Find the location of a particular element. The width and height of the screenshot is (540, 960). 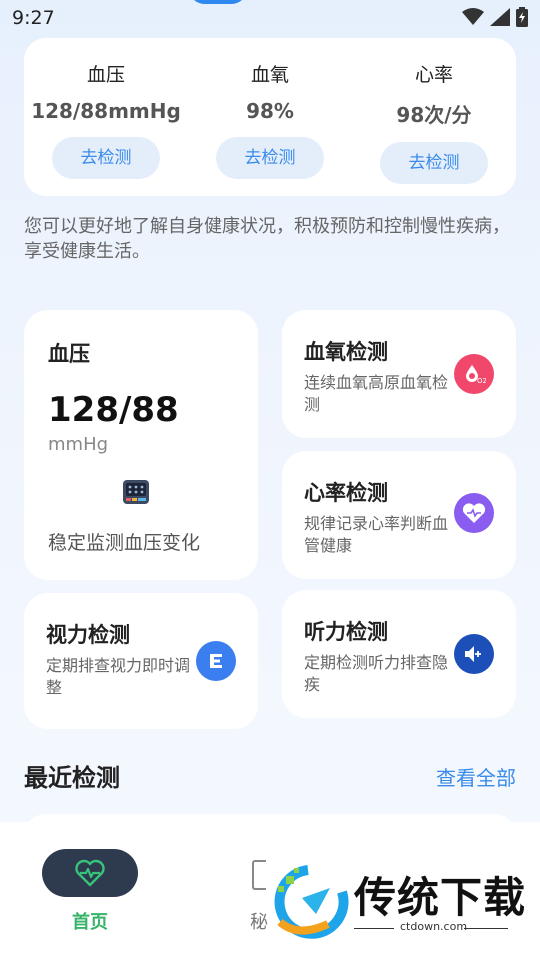

watermark: 传统下载 ctdown.com is located at coordinates (398, 902).